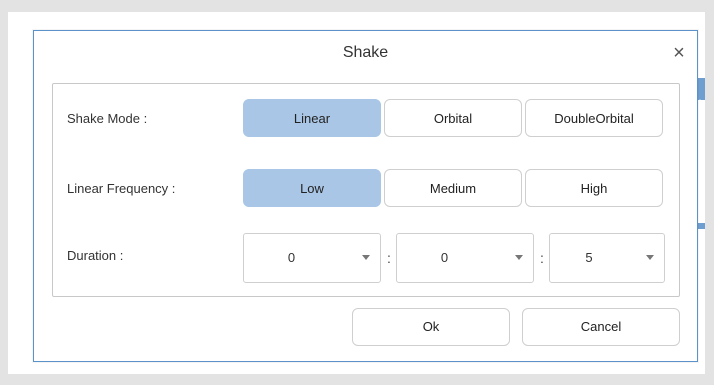 The image size is (714, 385). Describe the element at coordinates (679, 53) in the screenshot. I see `close-icon: ×` at that location.